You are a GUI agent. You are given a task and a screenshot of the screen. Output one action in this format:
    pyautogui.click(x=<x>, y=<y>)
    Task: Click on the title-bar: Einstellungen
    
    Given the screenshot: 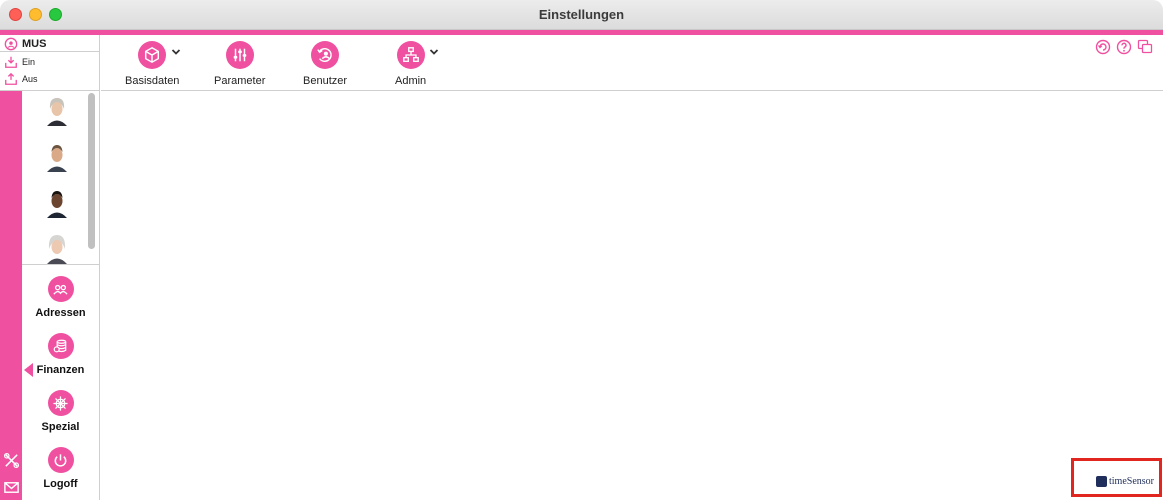 What is the action you would take?
    pyautogui.click(x=581, y=15)
    